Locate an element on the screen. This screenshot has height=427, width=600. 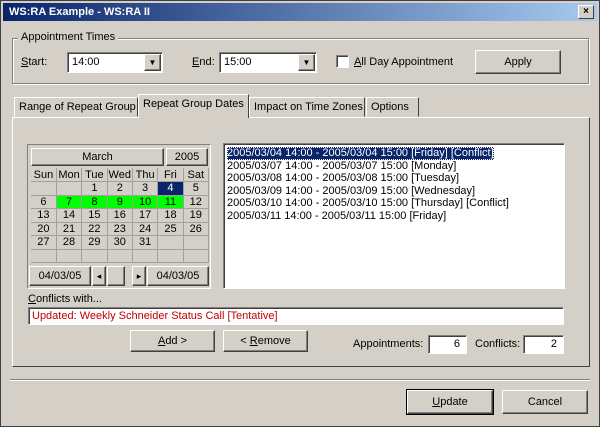
calendar-week-row: 20 21 22 23 24 25 26 is located at coordinates (120, 229).